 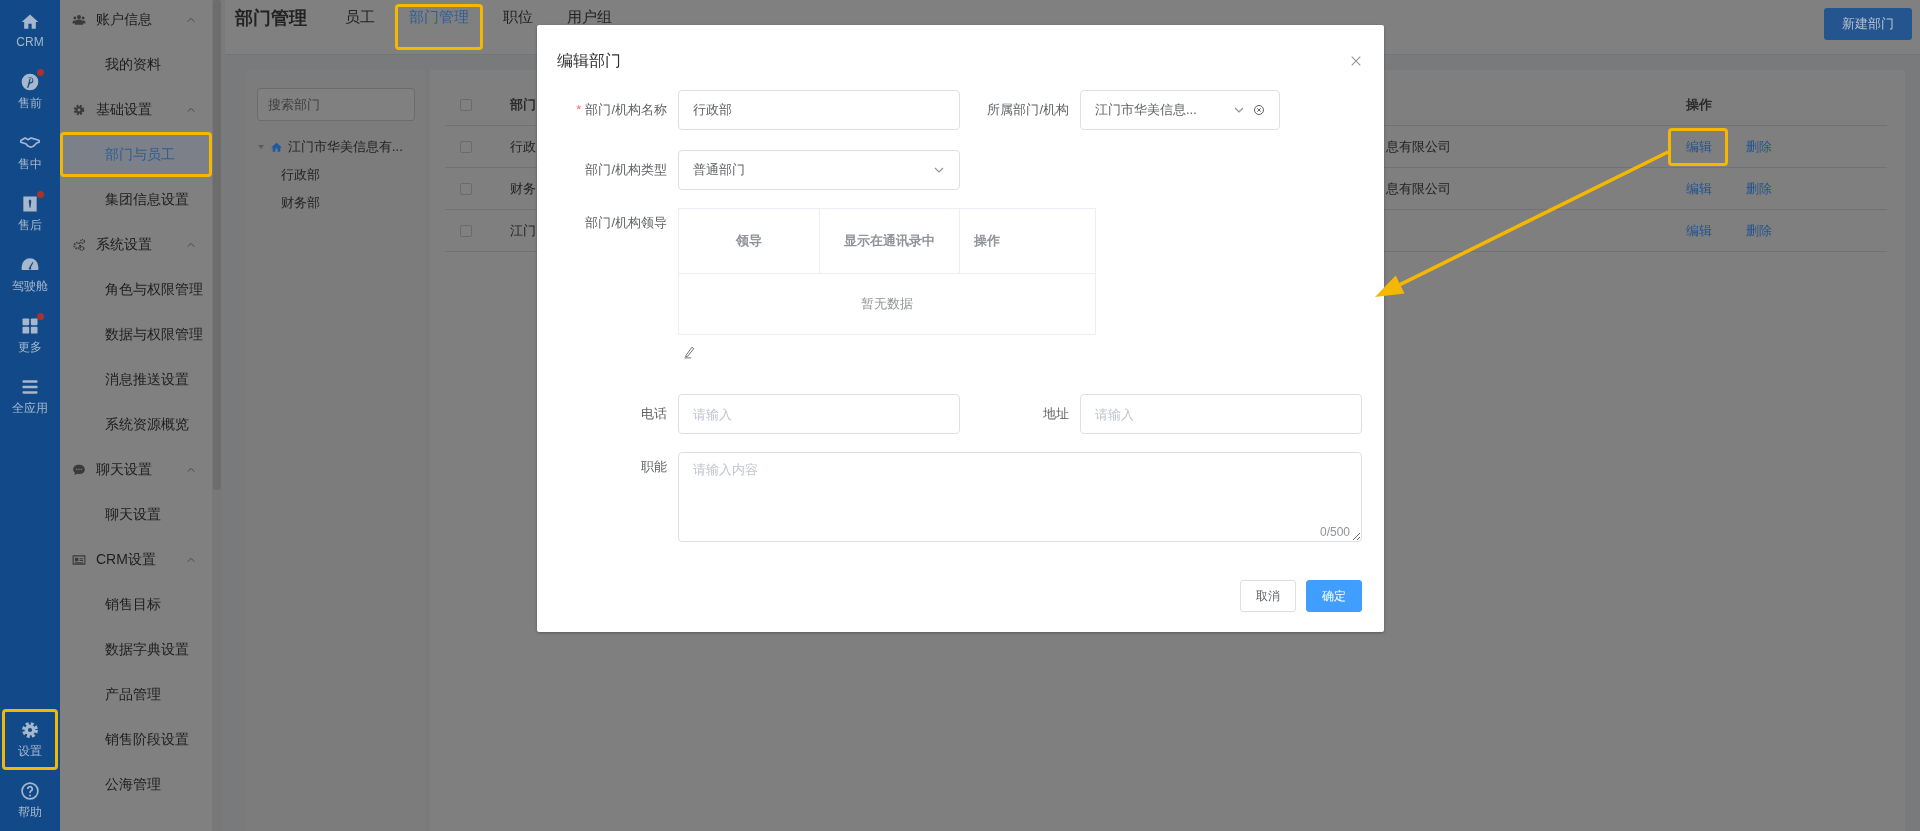 I want to click on sidebar-item: 数据与权限管理, so click(x=136, y=334).